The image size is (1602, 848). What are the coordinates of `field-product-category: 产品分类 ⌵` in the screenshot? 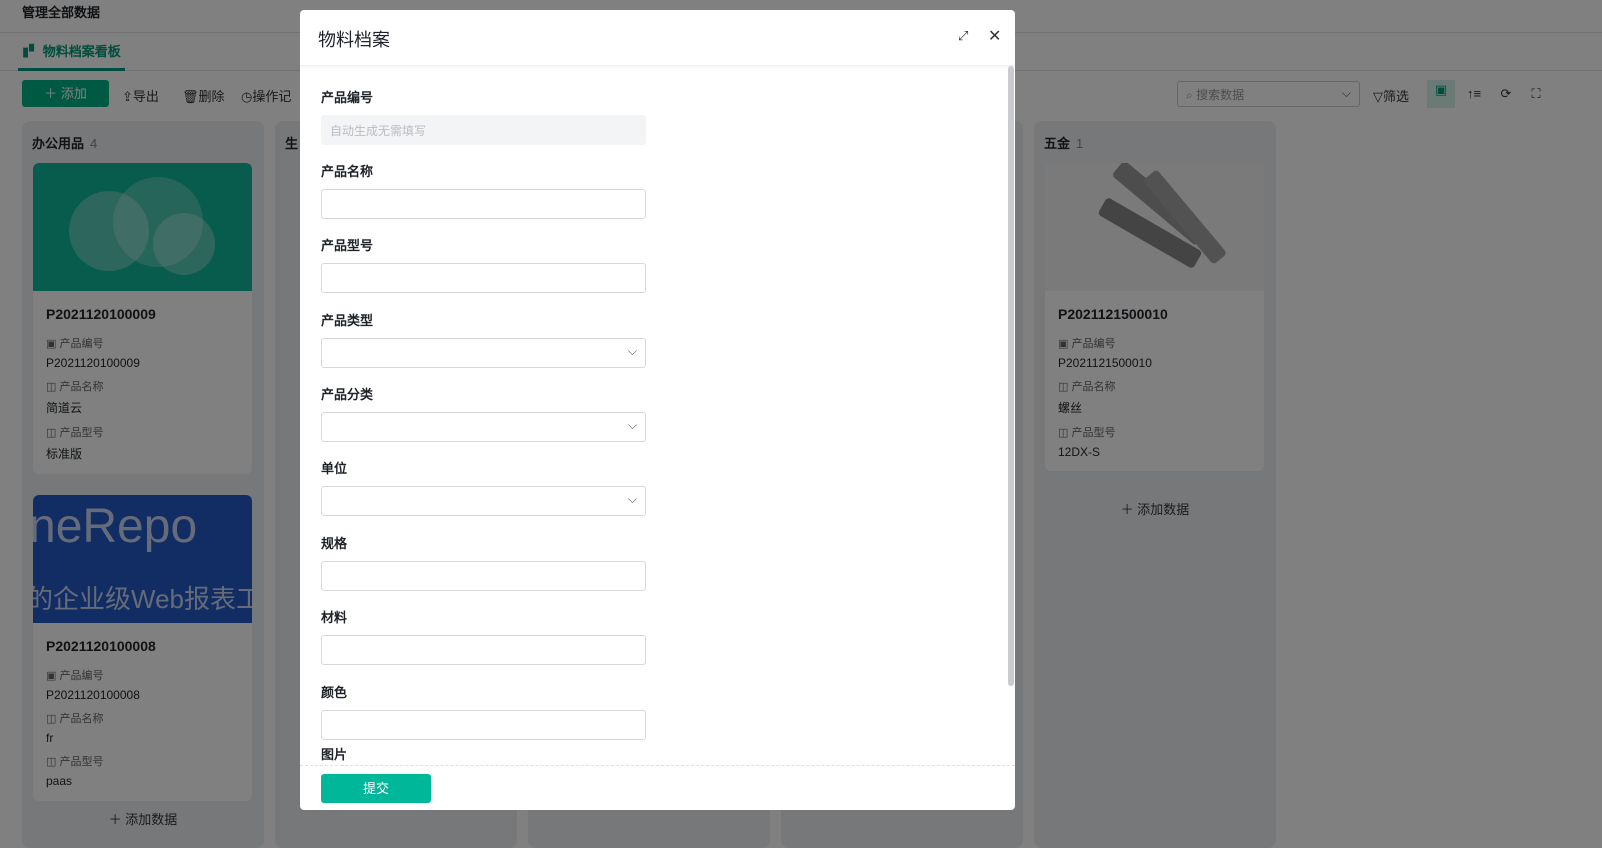 It's located at (483, 413).